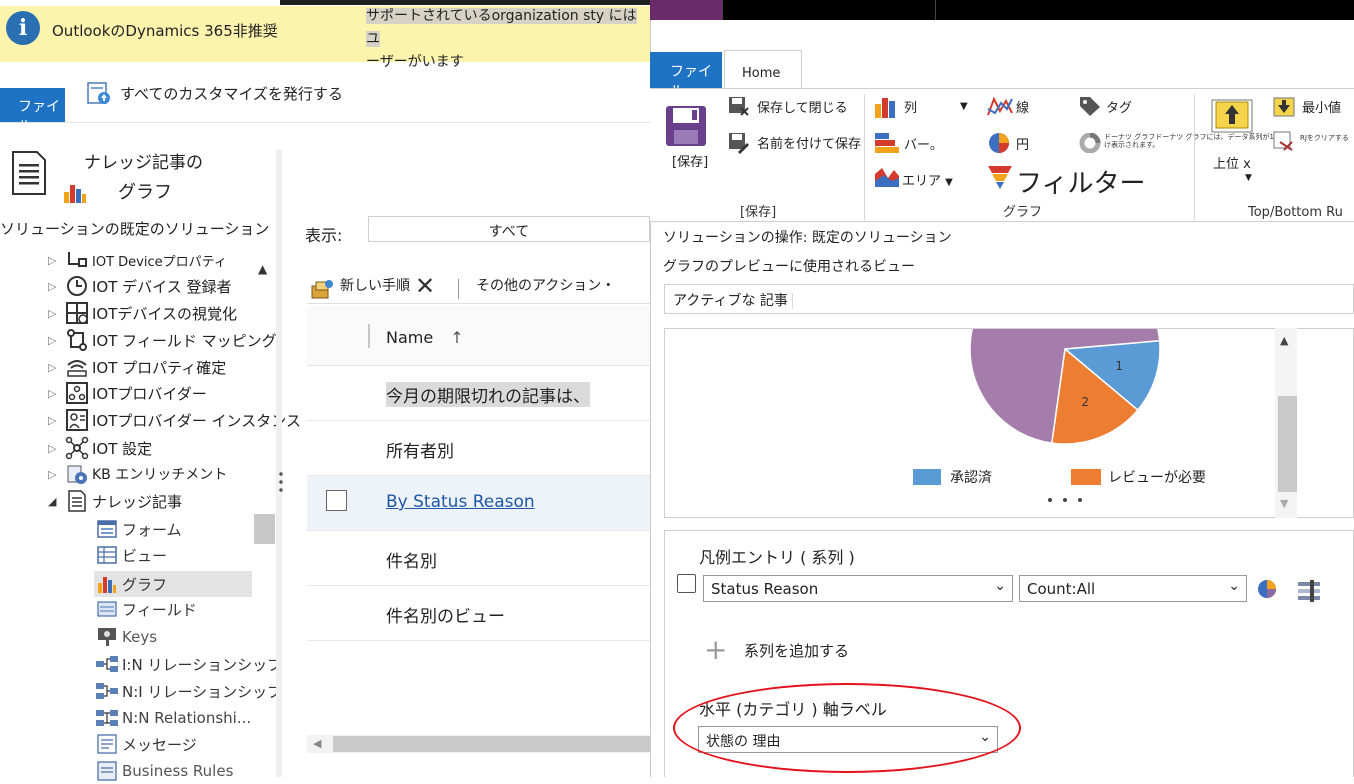 Image resolution: width=1354 pixels, height=784 pixels. I want to click on more-legend-icon, so click(1065, 500).